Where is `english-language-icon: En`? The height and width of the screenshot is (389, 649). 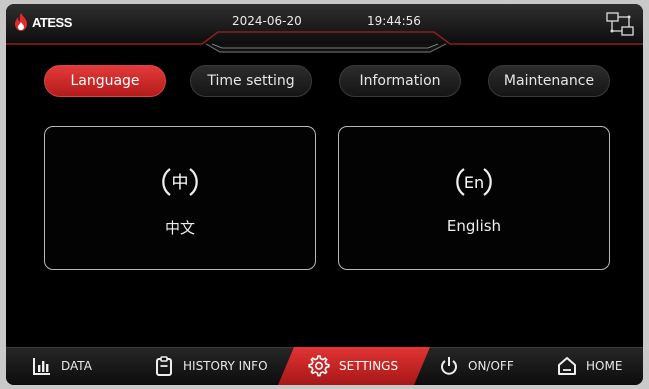
english-language-icon: En is located at coordinates (474, 182).